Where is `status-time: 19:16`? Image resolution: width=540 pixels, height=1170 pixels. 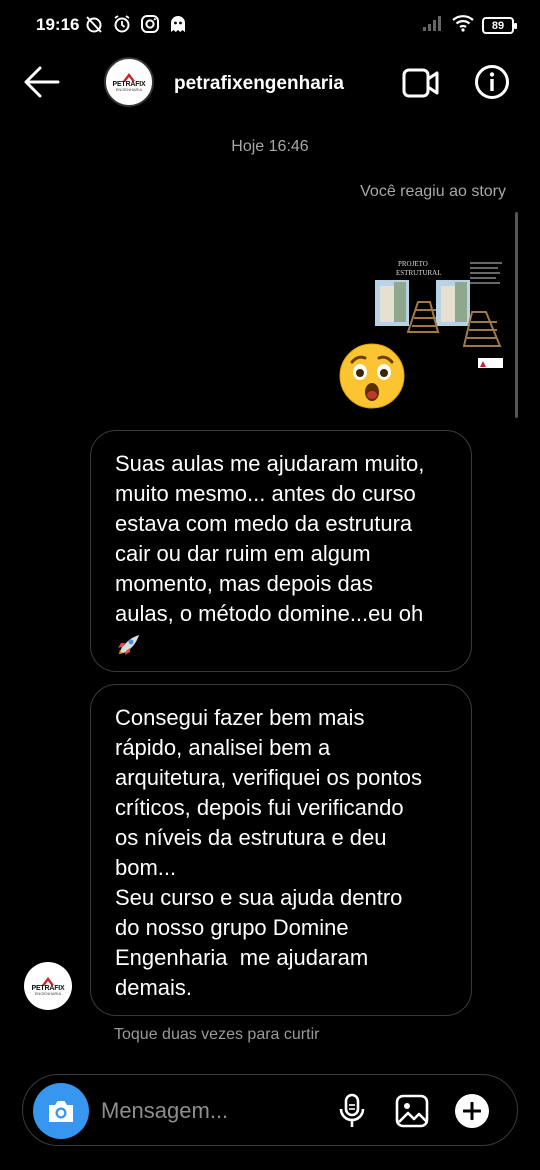
status-time: 19:16 is located at coordinates (58, 24).